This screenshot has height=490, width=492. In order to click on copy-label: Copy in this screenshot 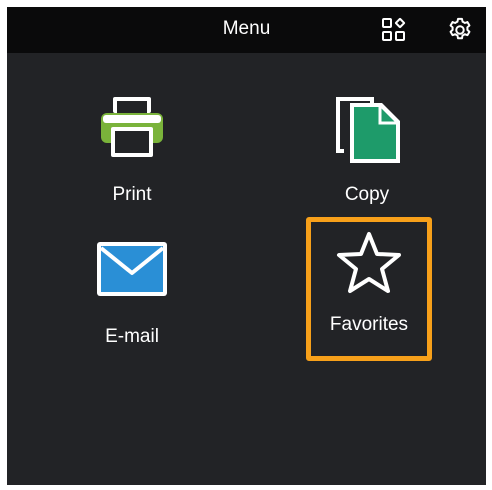, I will do `click(367, 194)`.